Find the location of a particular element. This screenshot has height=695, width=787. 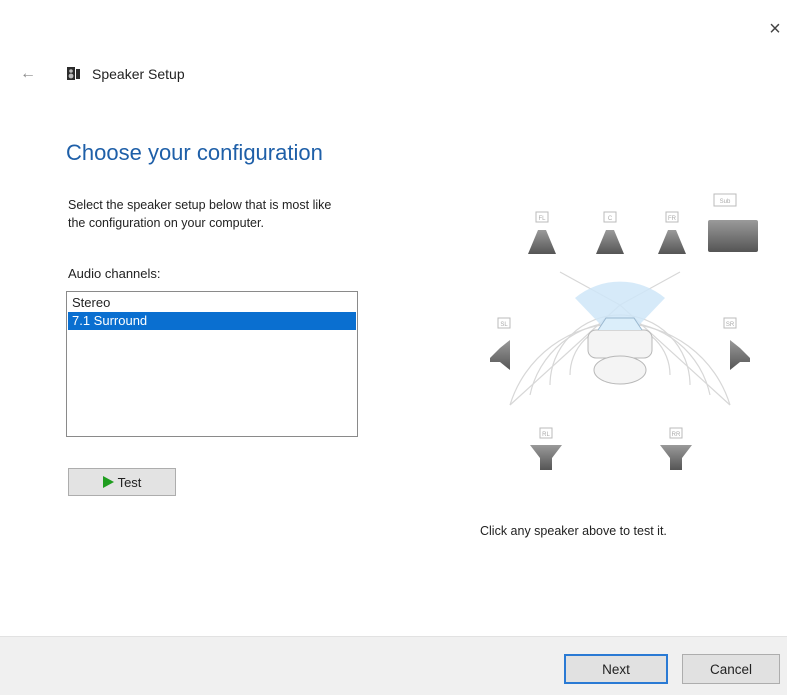

listener-icon is located at coordinates (620, 351).